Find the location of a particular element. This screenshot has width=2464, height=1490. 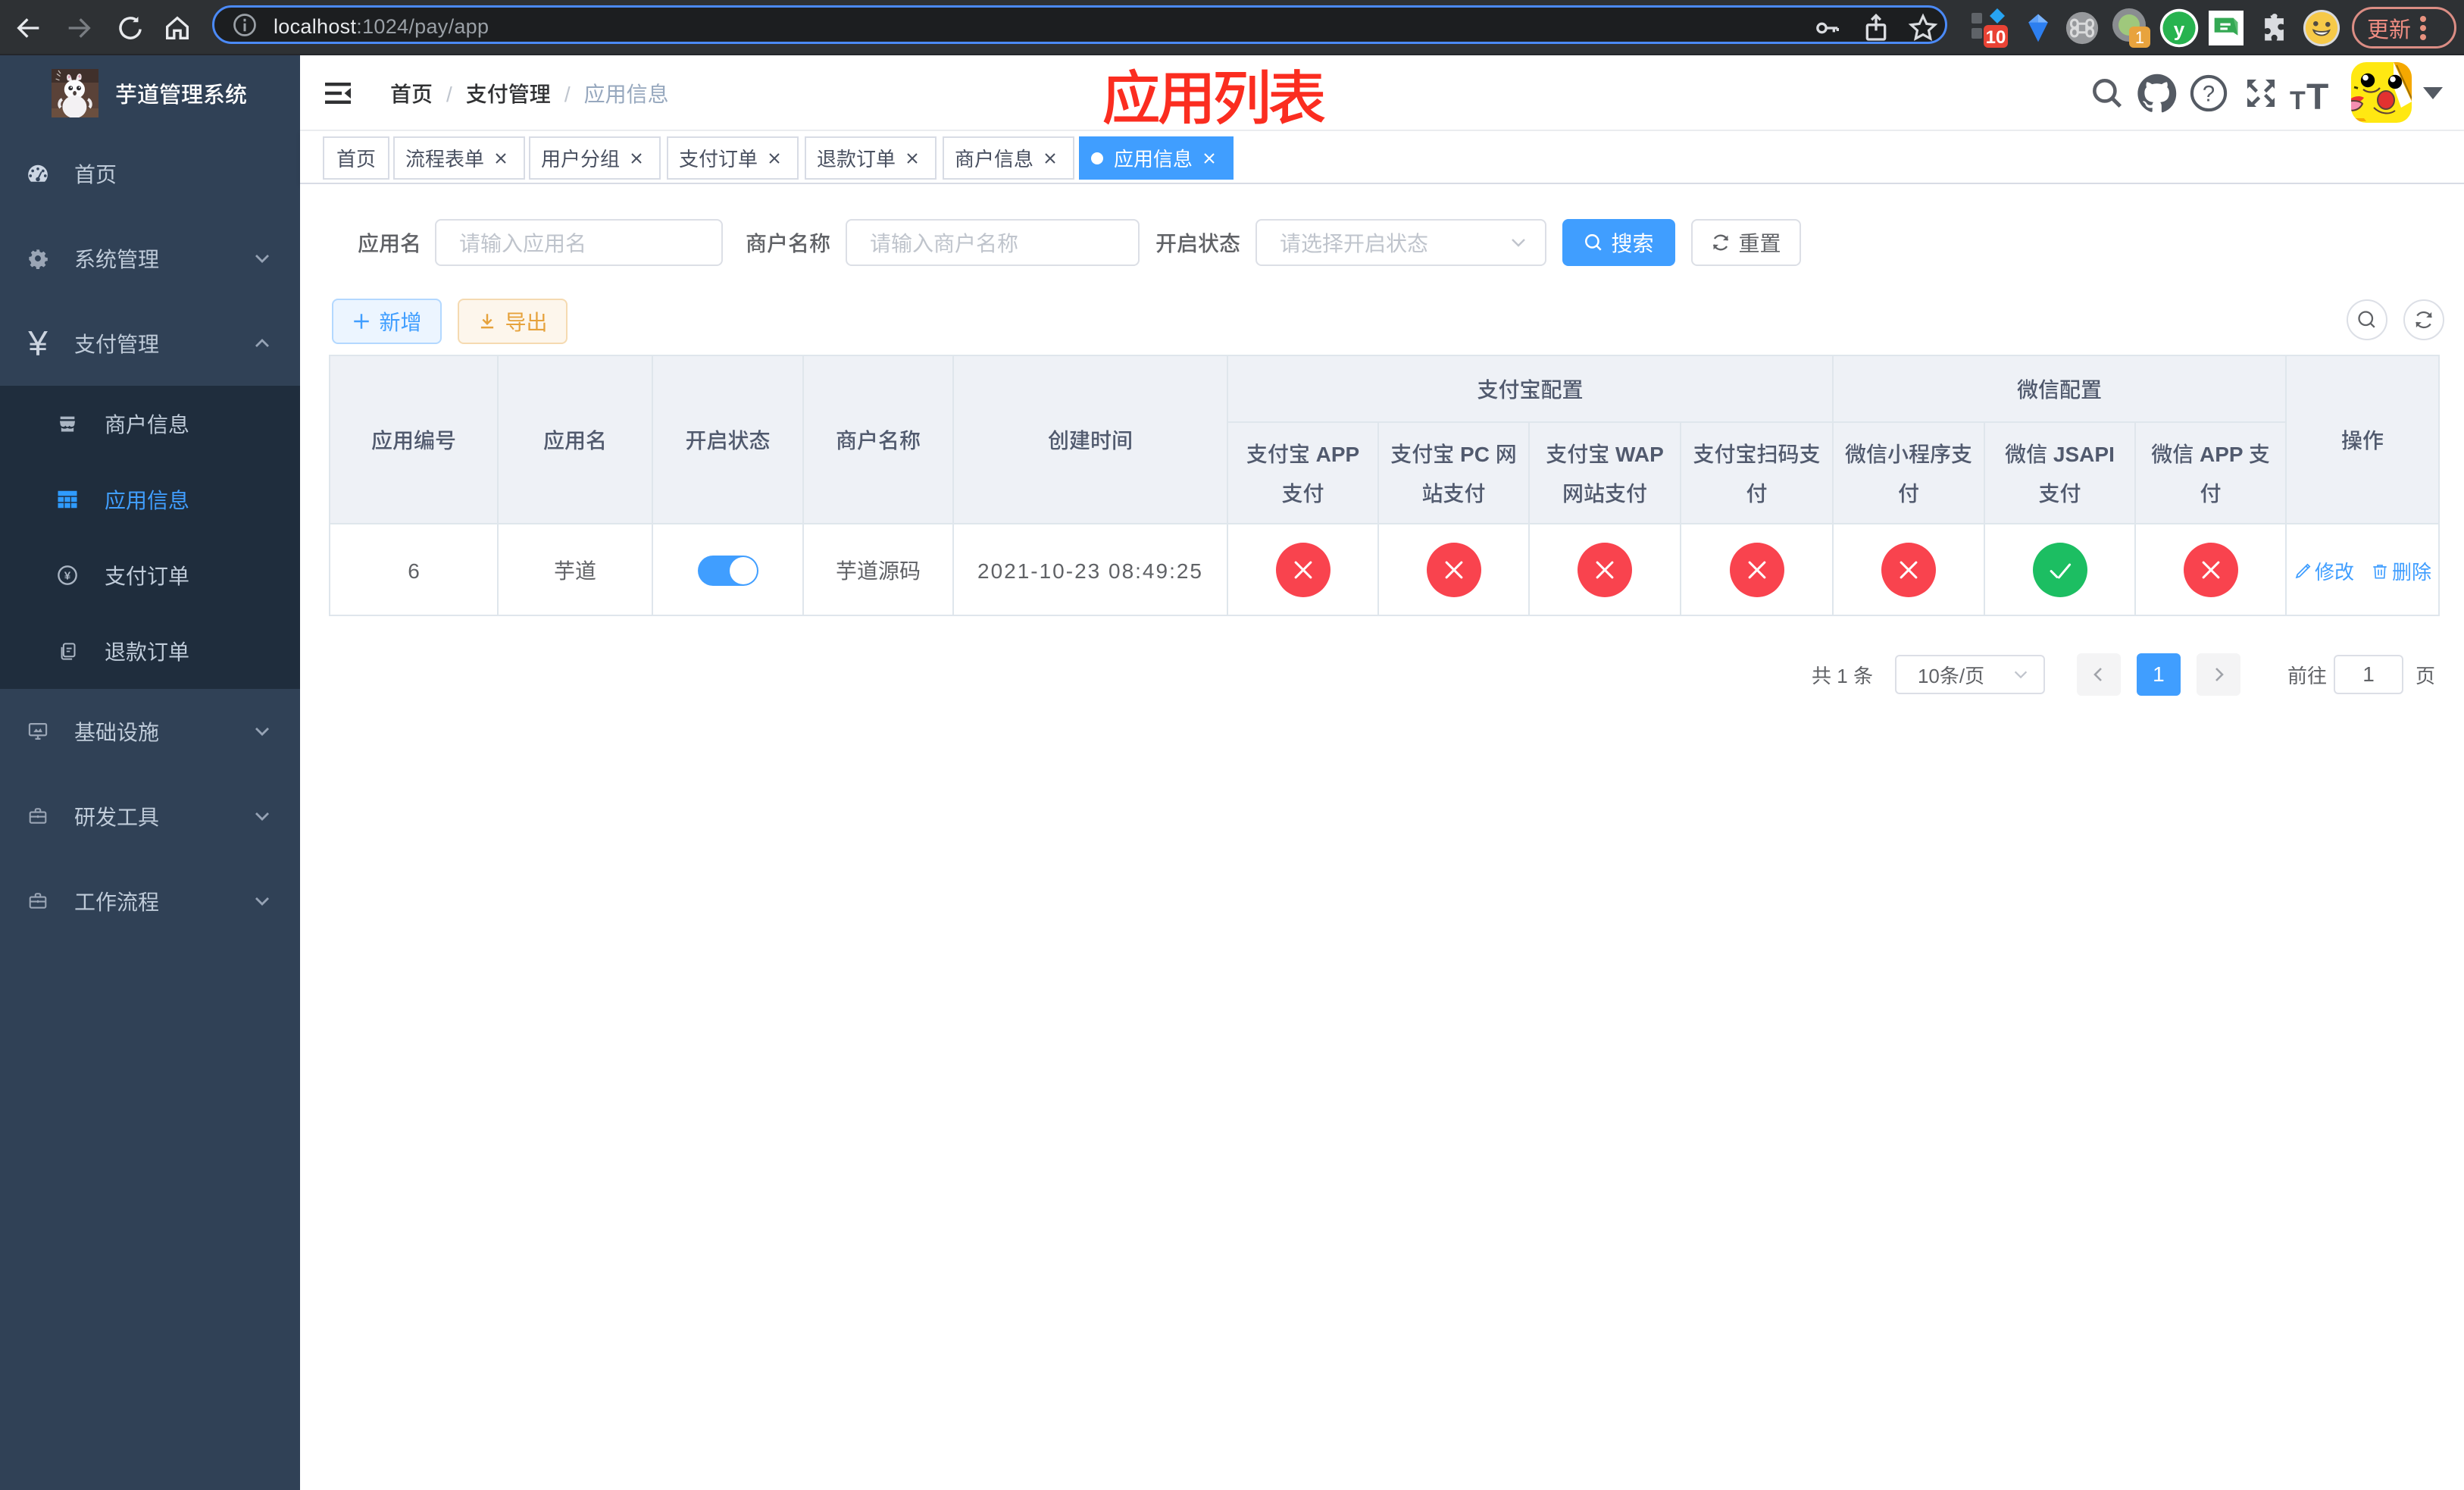

svg-text: 10 is located at coordinates (1996, 37).